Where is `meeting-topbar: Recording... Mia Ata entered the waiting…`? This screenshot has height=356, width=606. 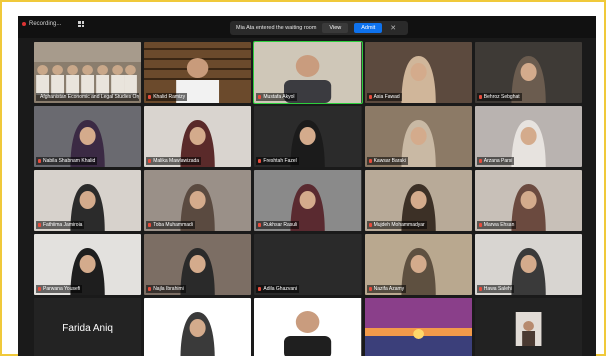
meeting-topbar: Recording... Mia Ata entered the waiting… is located at coordinates (307, 27).